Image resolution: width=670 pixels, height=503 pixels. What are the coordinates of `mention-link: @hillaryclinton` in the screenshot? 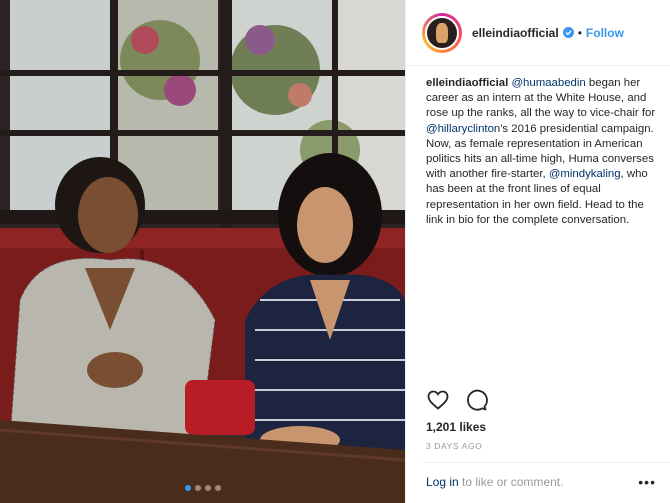 It's located at (463, 129).